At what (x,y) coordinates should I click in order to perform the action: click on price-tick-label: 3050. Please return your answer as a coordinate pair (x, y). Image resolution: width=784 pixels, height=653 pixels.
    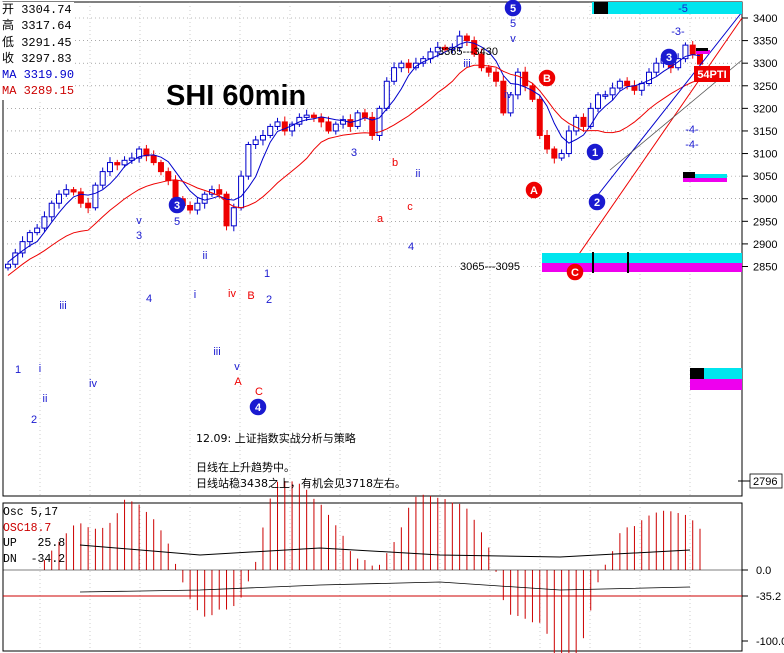
    Looking at the image, I should click on (765, 177).